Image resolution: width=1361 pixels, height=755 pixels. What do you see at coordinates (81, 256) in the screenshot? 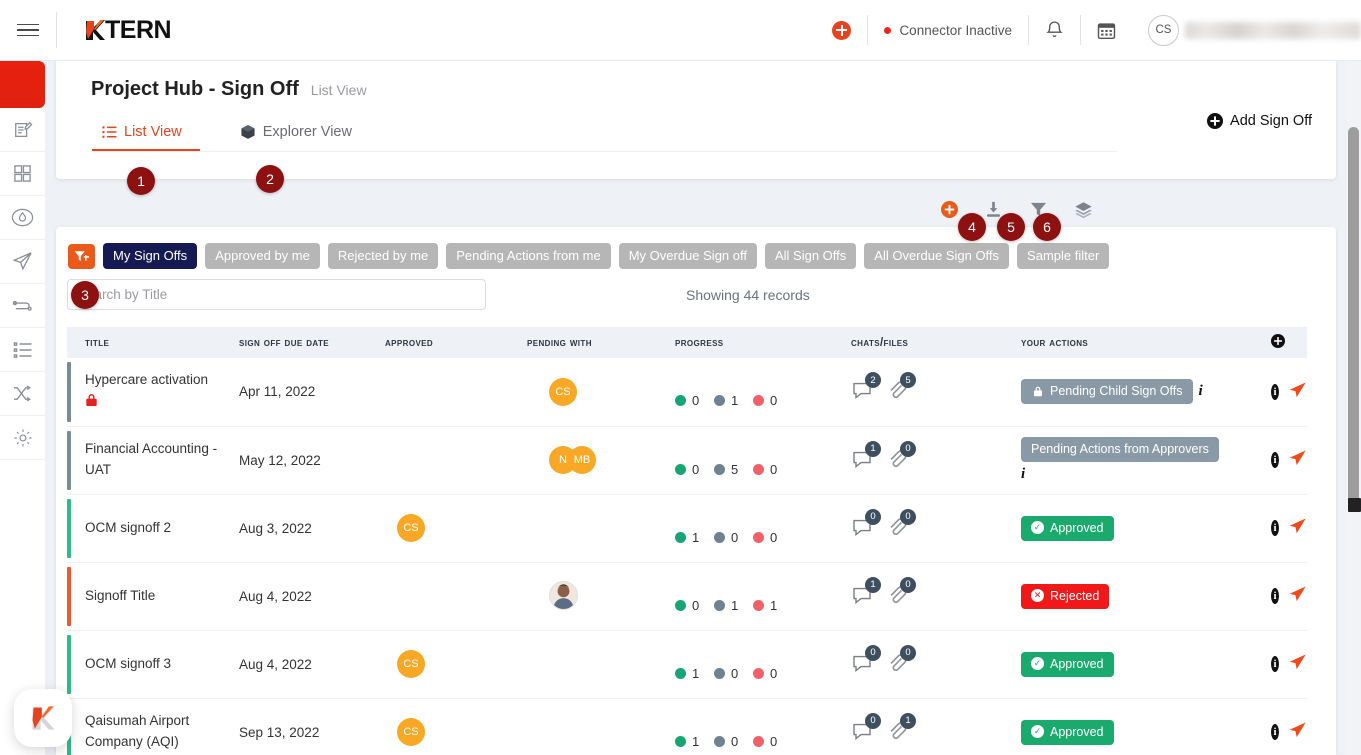
I see `filter-plus-button` at bounding box center [81, 256].